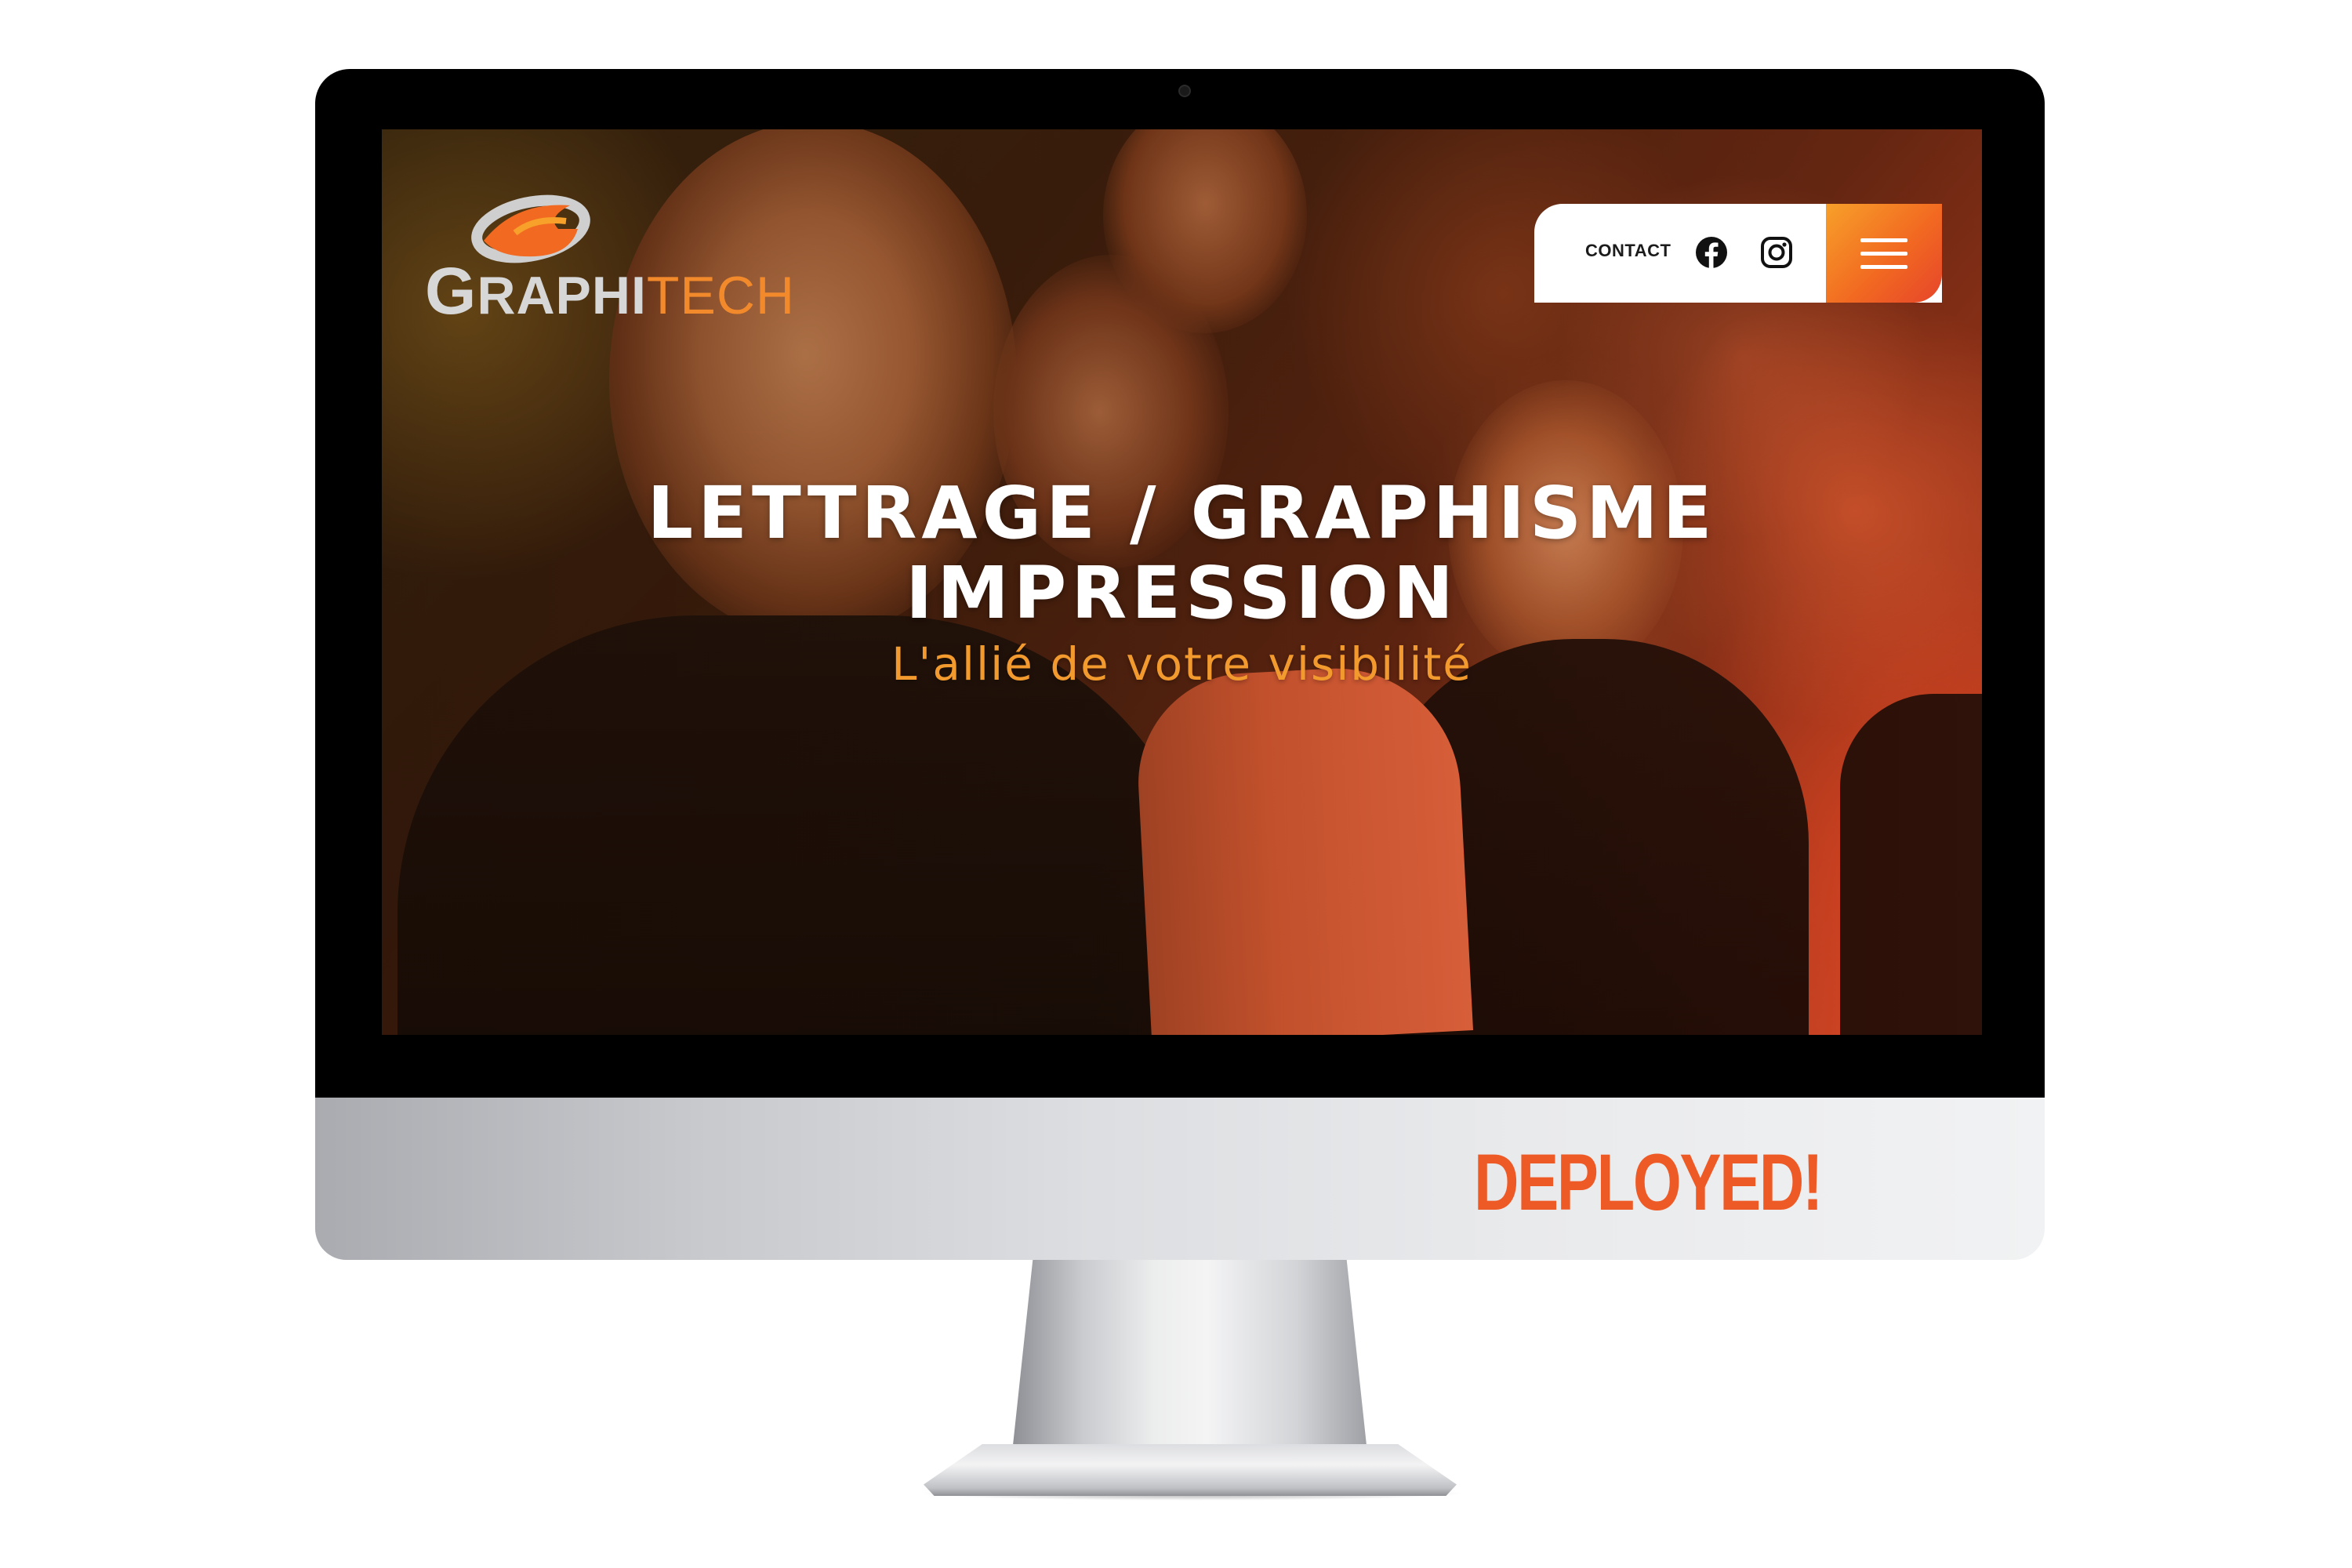 The width and height of the screenshot is (2352, 1568). What do you see at coordinates (1776, 252) in the screenshot?
I see `instagram-icon` at bounding box center [1776, 252].